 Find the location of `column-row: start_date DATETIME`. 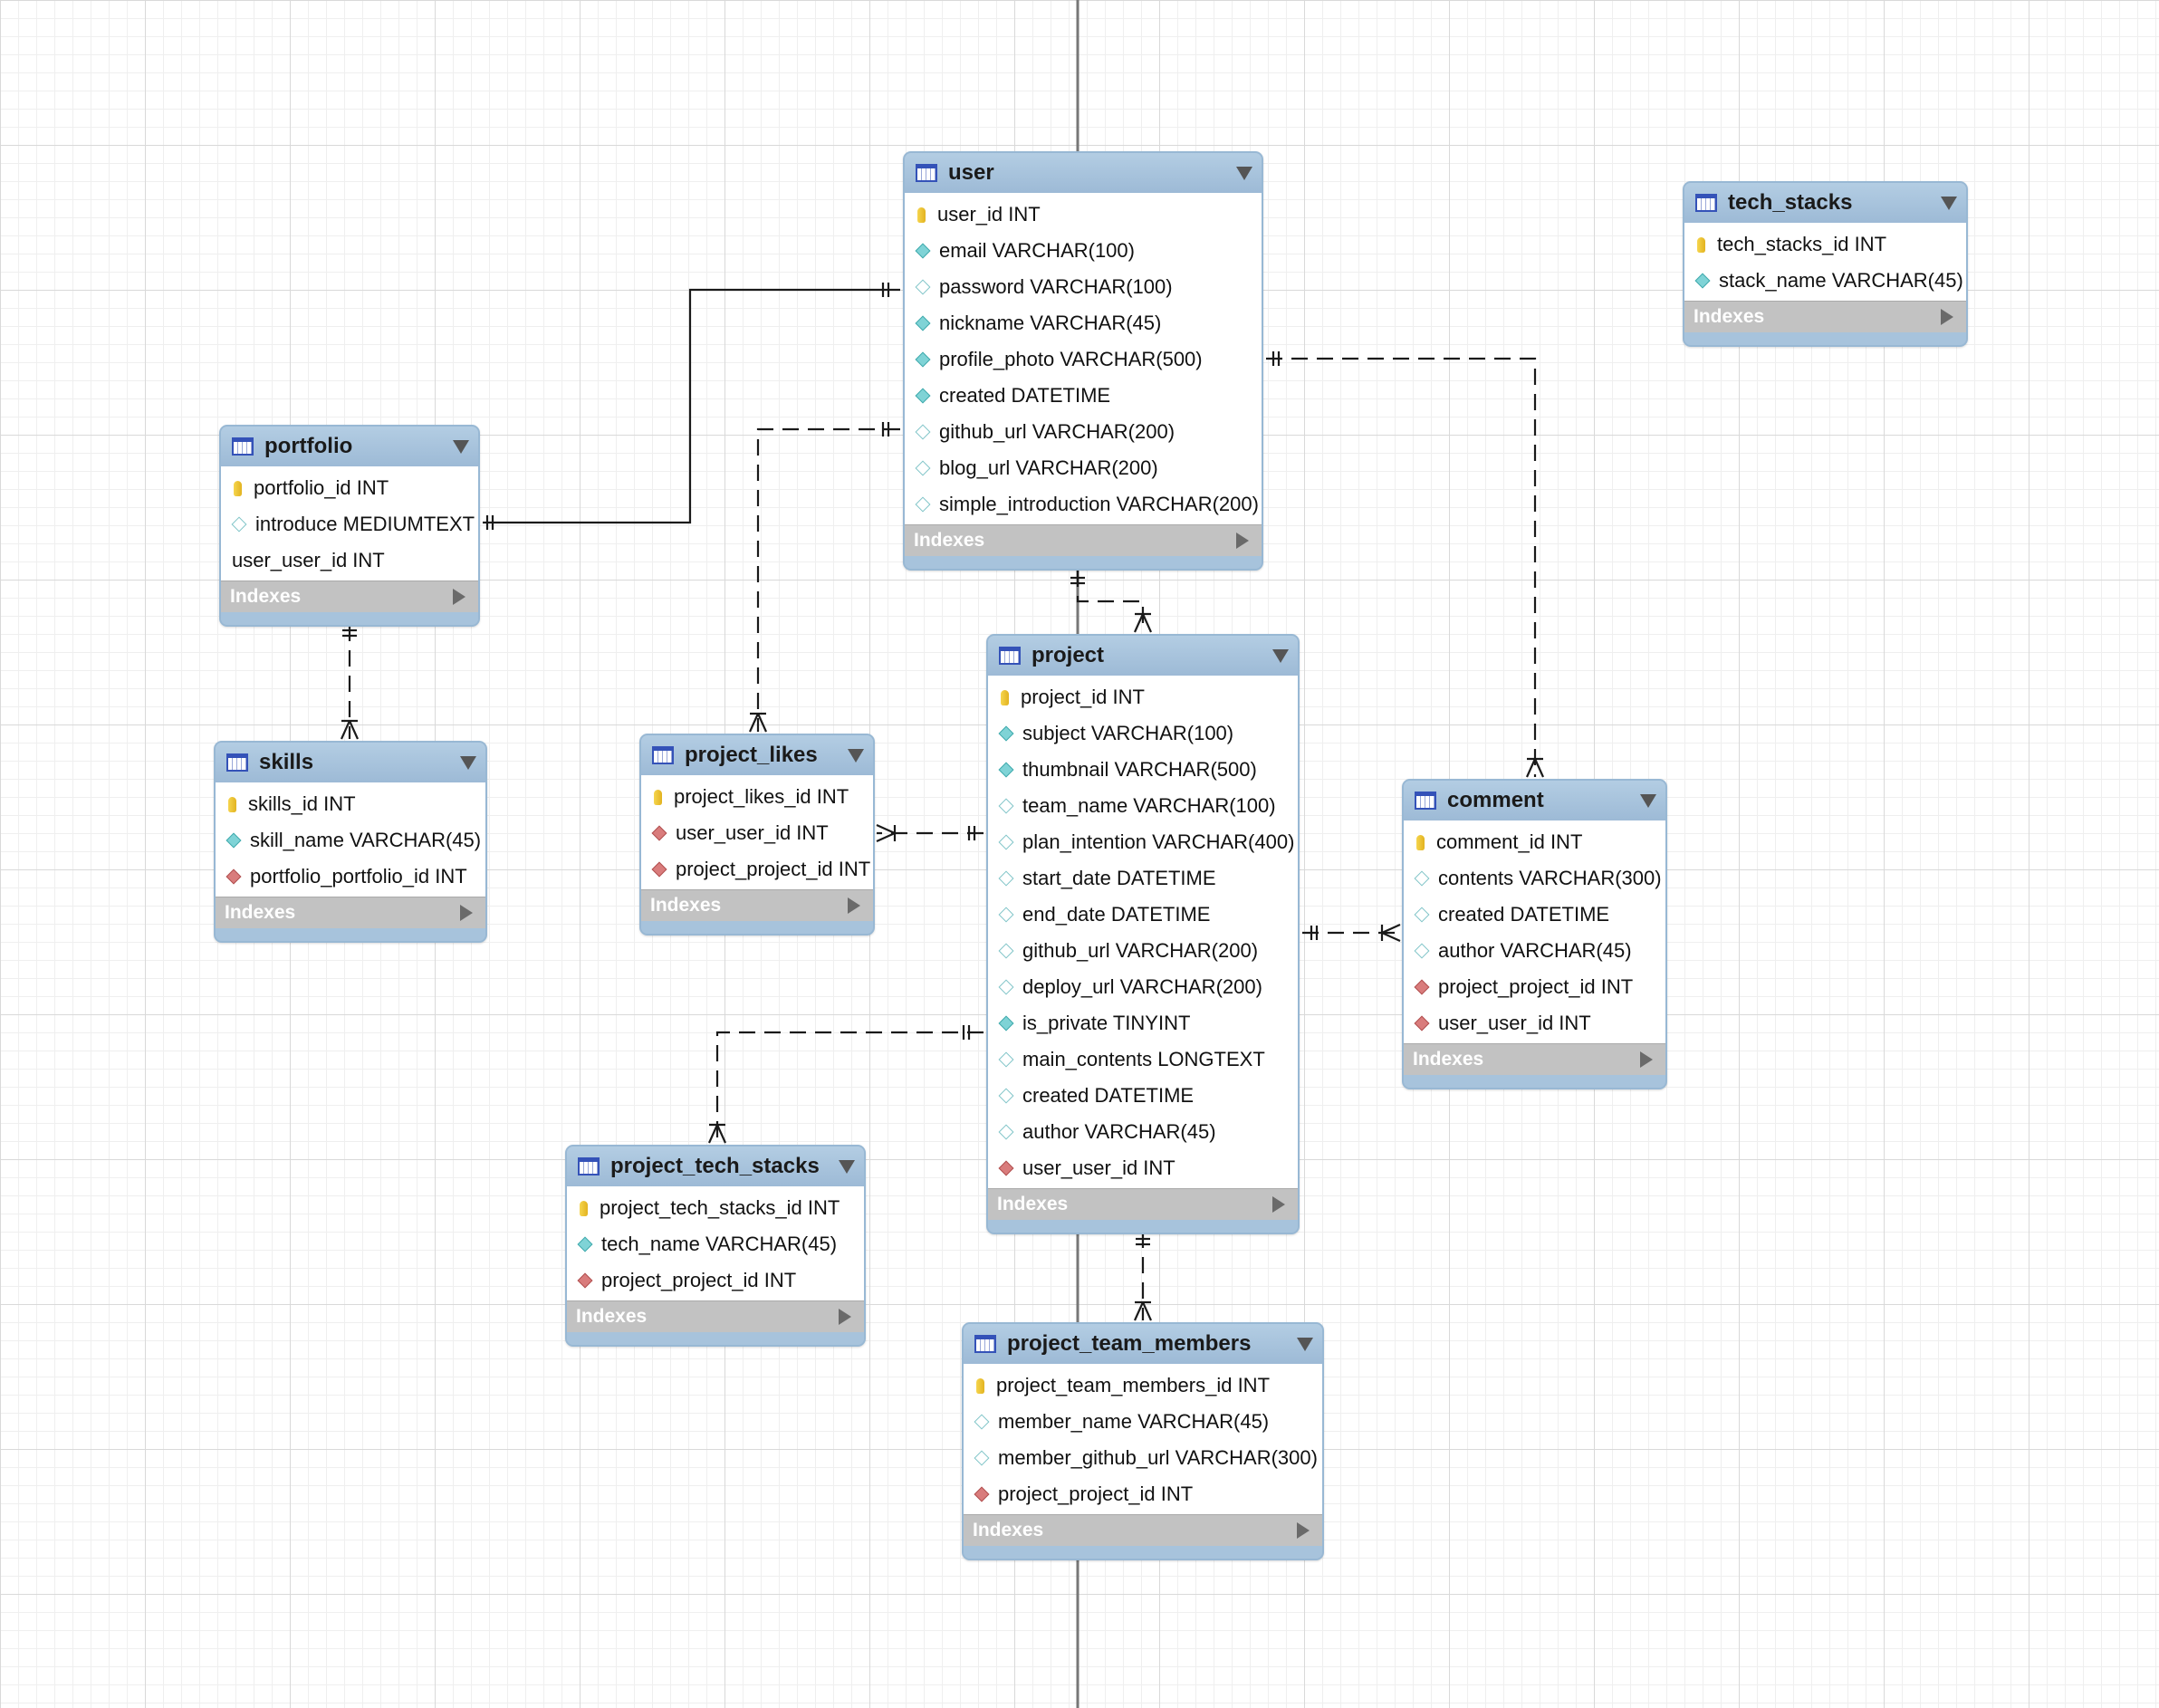

column-row: start_date DATETIME is located at coordinates (1143, 878).